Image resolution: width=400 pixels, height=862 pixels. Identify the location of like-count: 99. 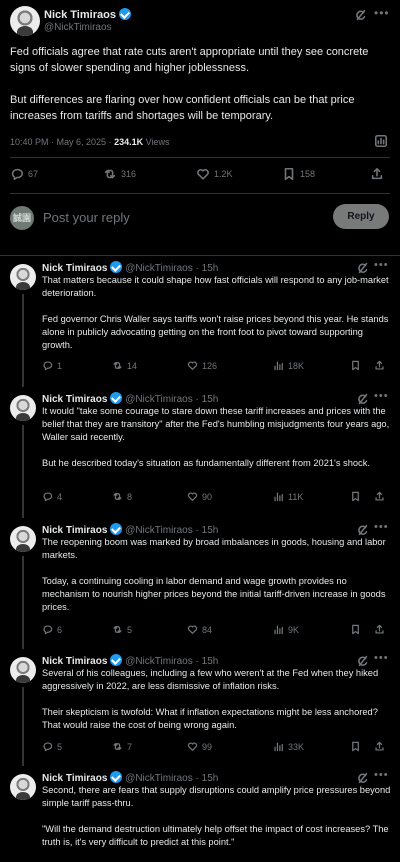
(207, 746).